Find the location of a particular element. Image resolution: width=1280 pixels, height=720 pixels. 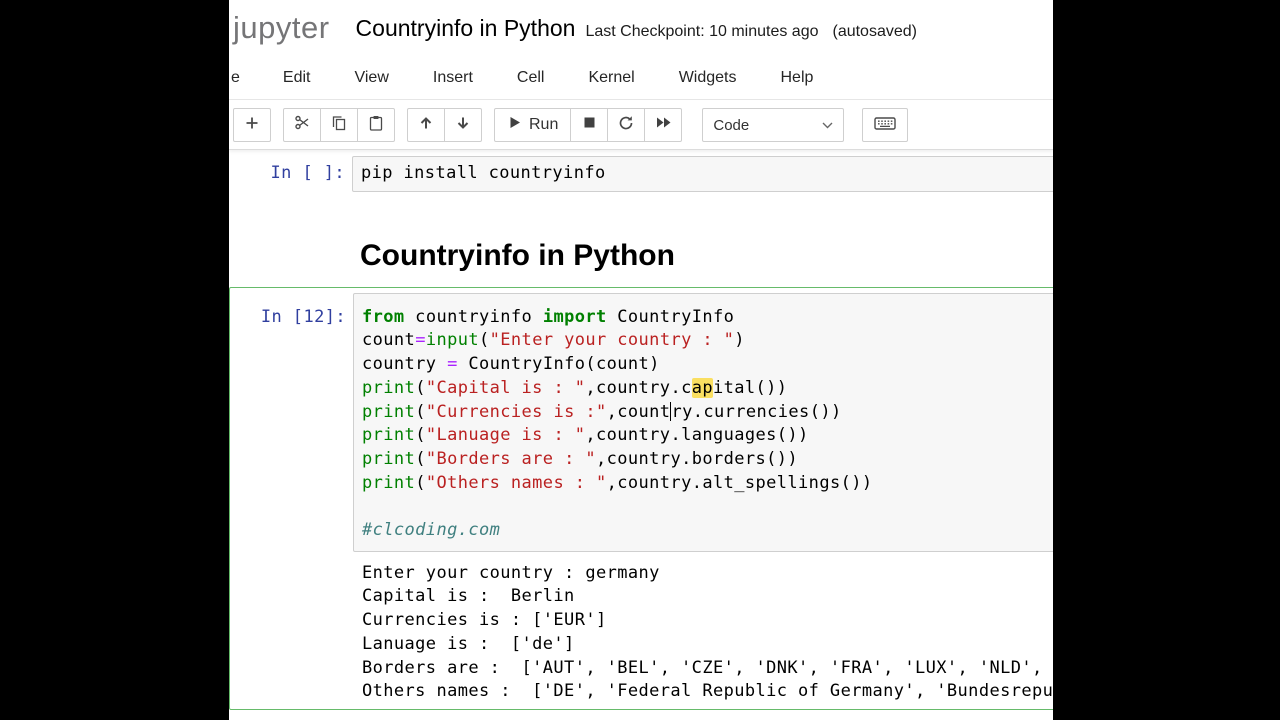

menu-item-cell: Cell is located at coordinates (531, 77).